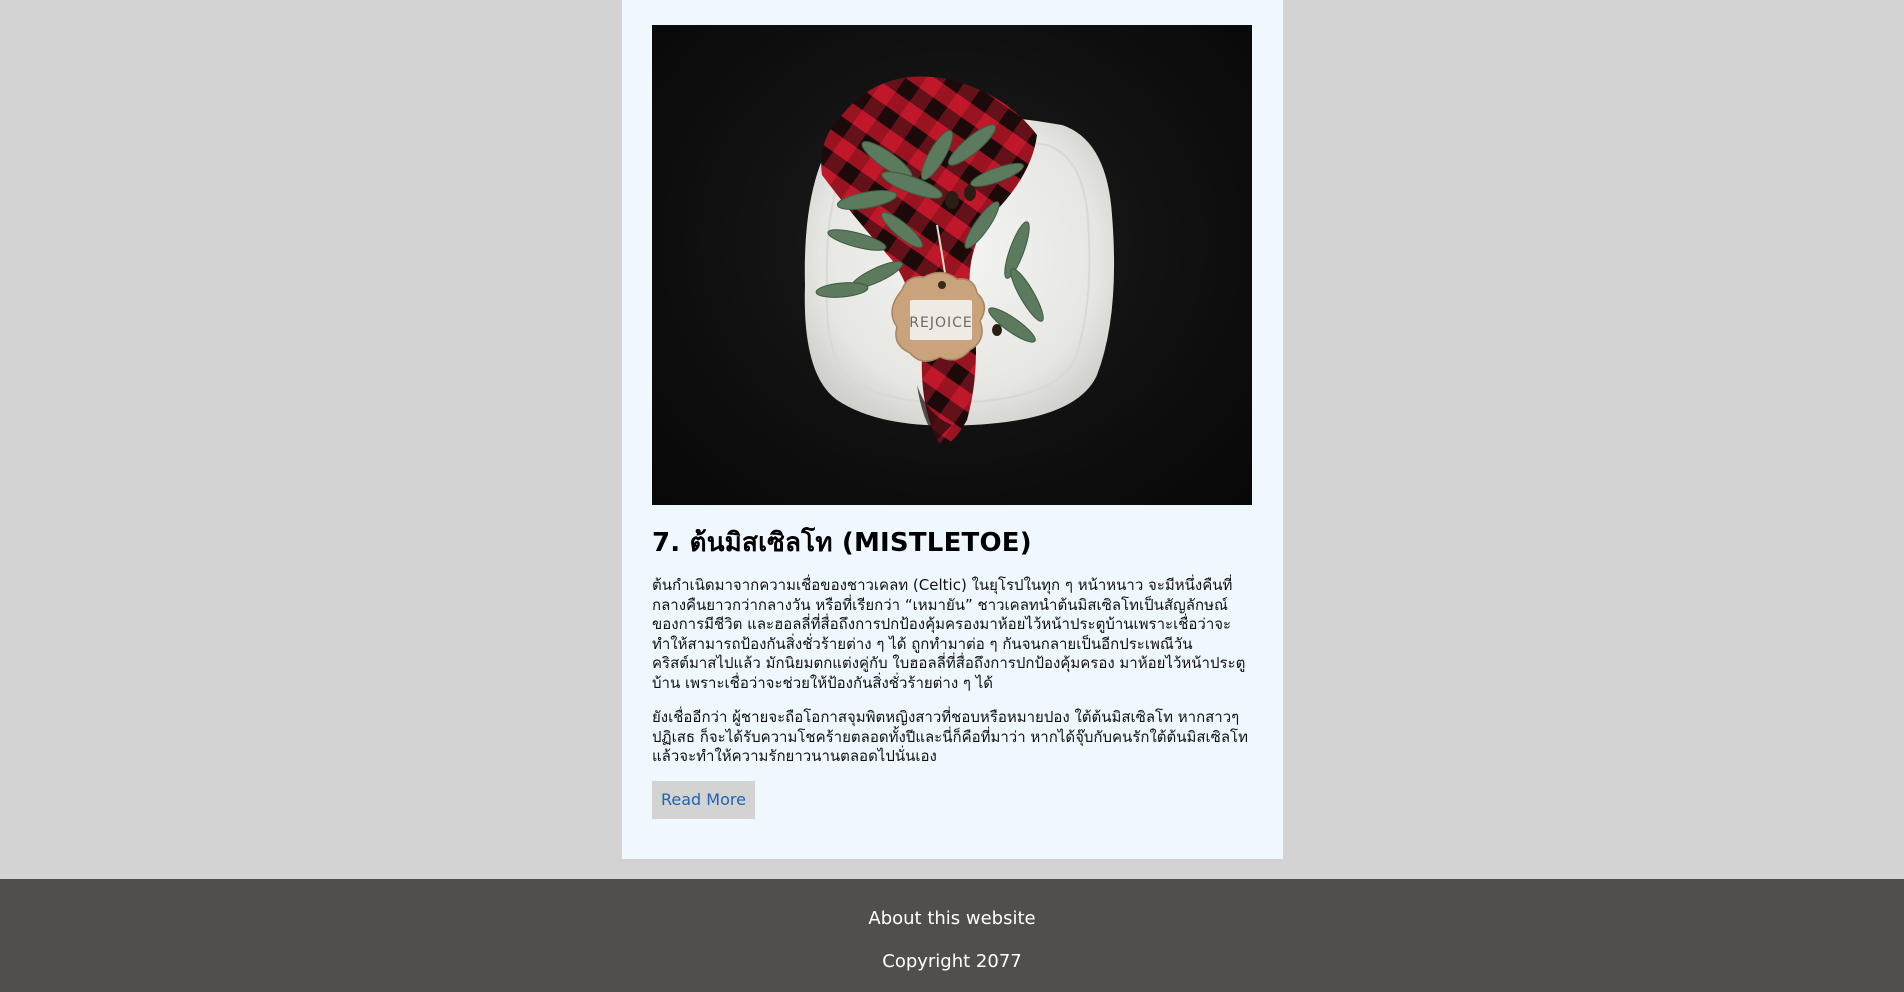  Describe the element at coordinates (952, 961) in the screenshot. I see `copyright-text: Copyright 2077` at that location.